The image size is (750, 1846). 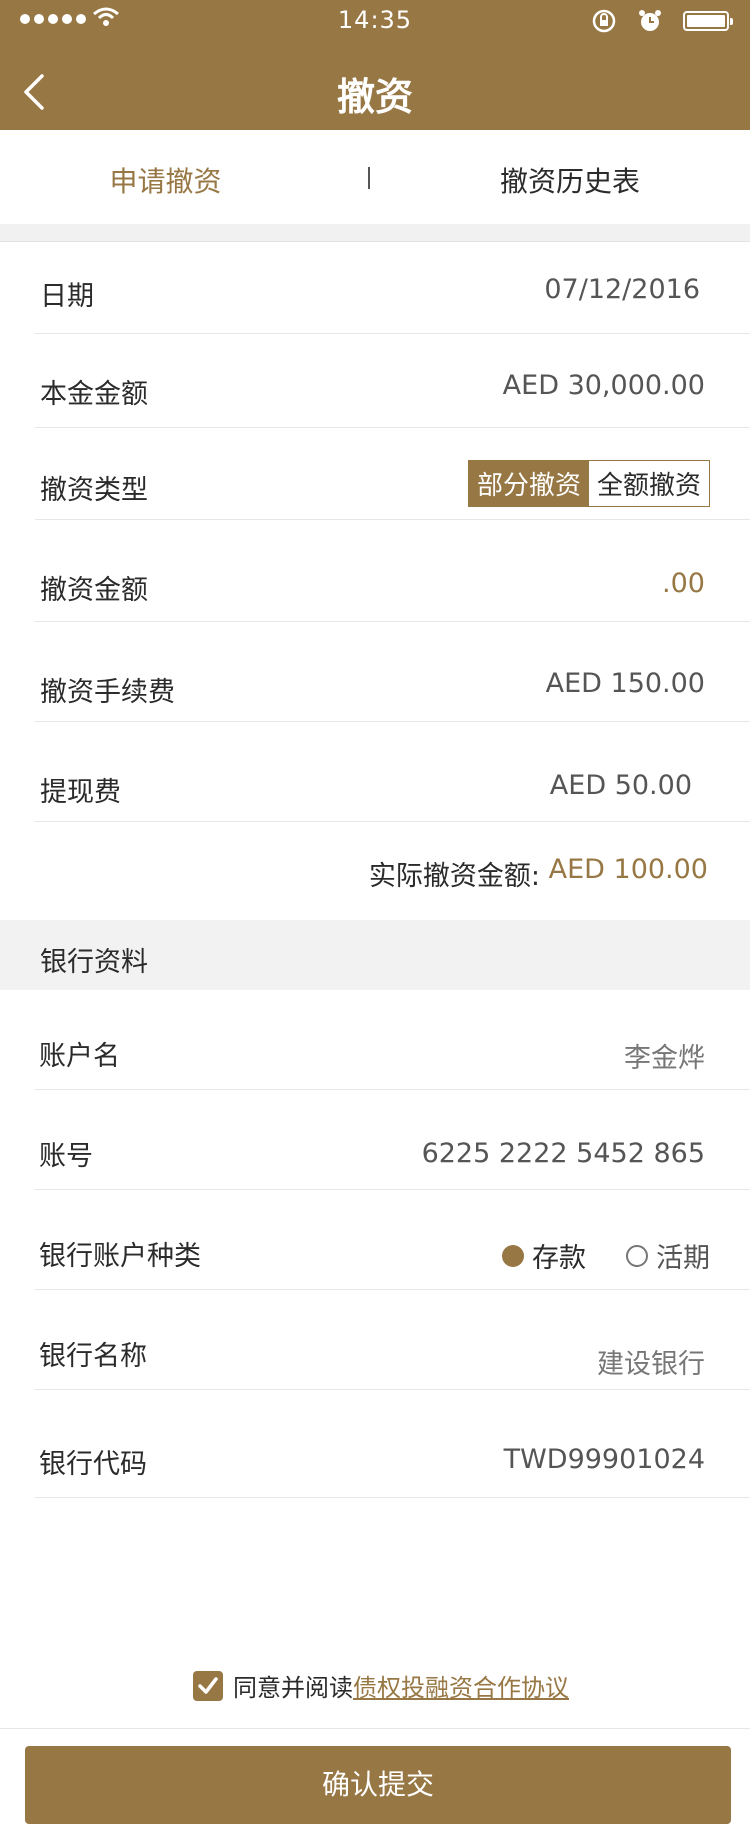 What do you see at coordinates (120, 1256) in the screenshot?
I see `account-type-label: 银行账户种类` at bounding box center [120, 1256].